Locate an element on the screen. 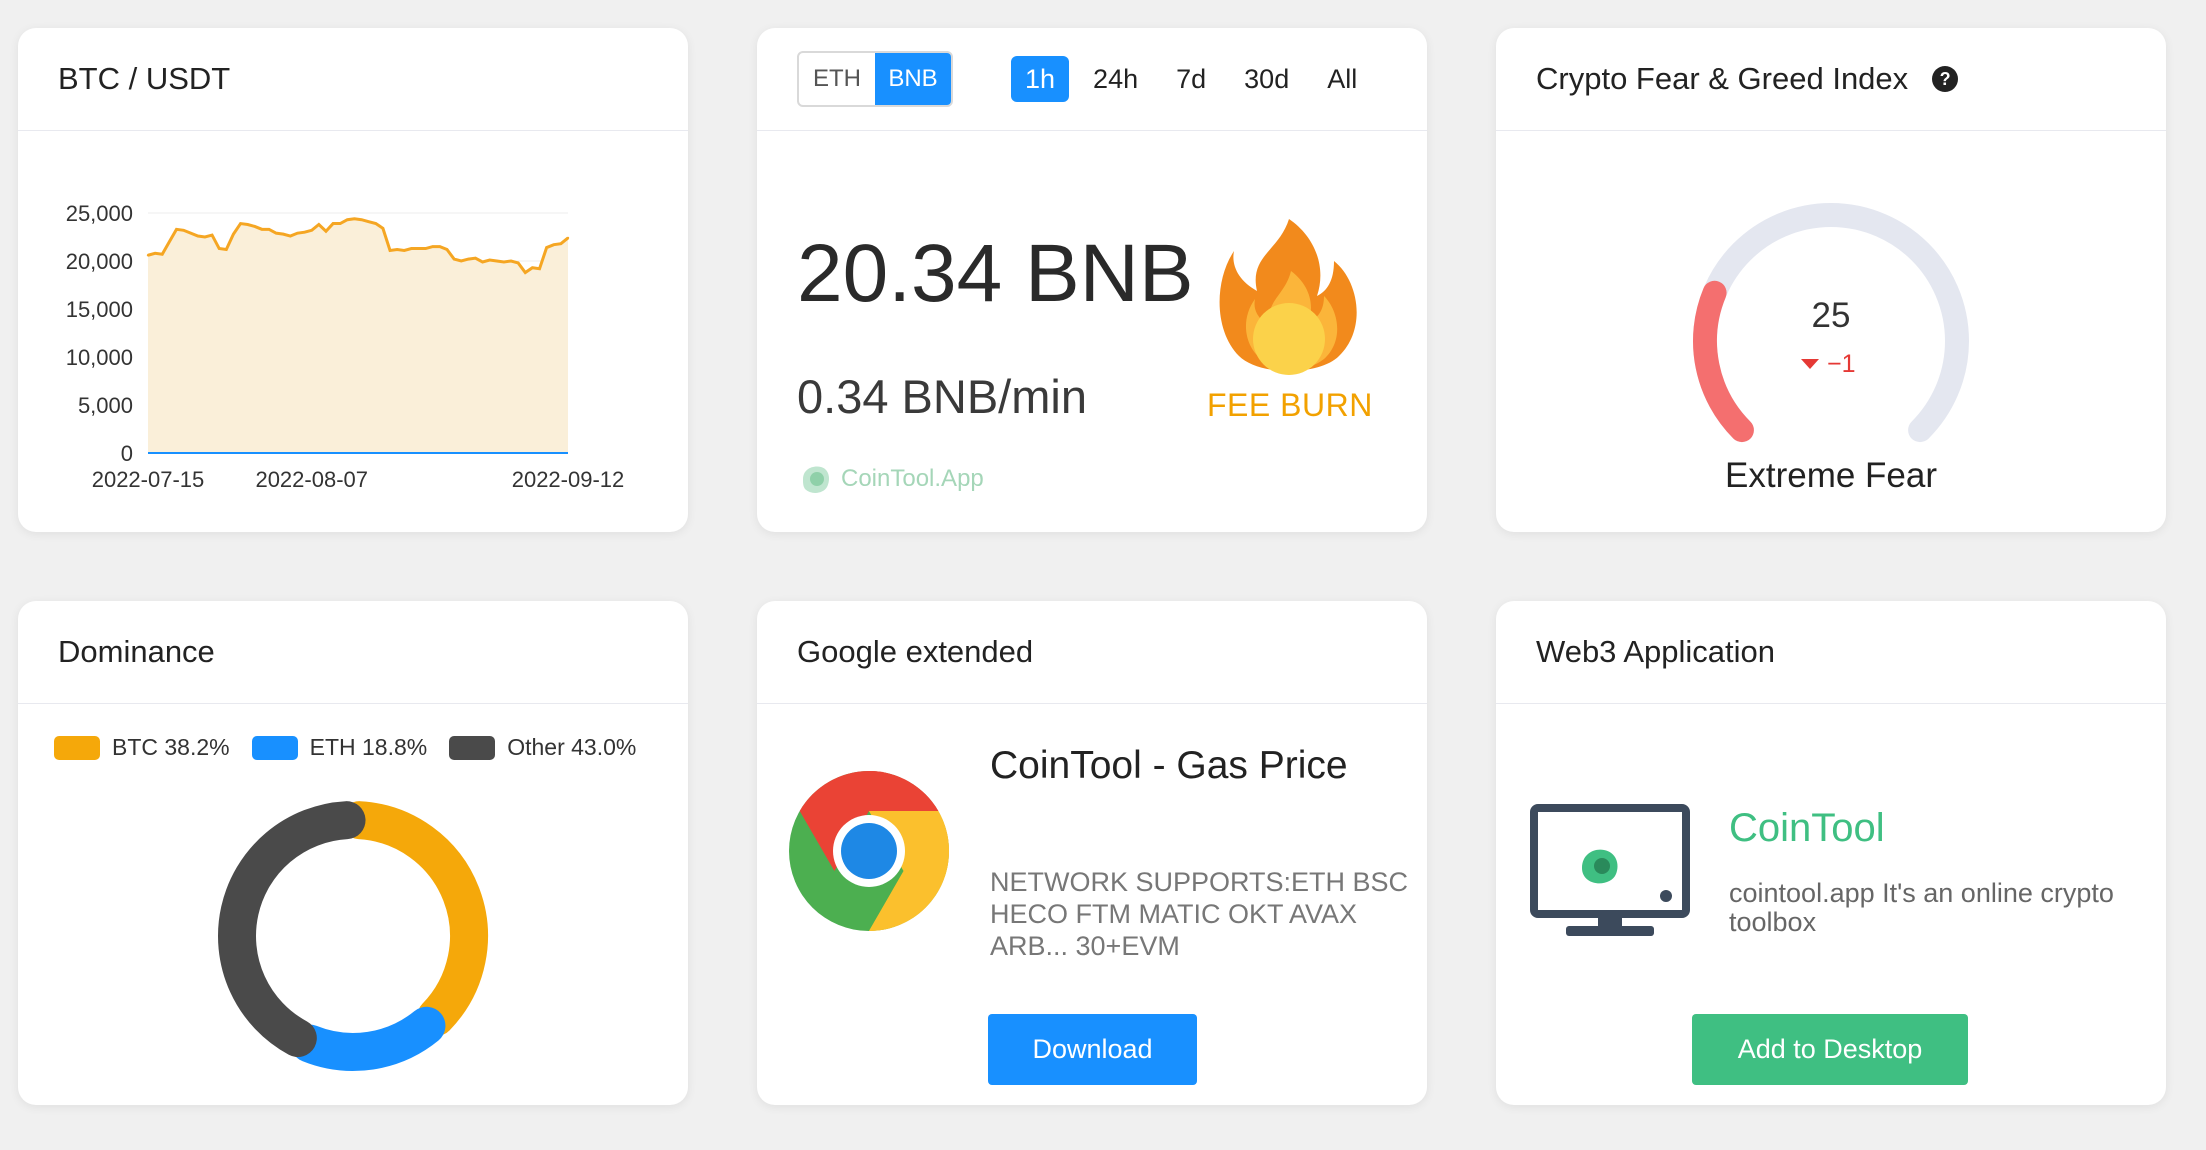 This screenshot has height=1150, width=2206. dominance-card: Dominance BTC 38.2% ETH 18.8% Other 43.0% is located at coordinates (353, 853).